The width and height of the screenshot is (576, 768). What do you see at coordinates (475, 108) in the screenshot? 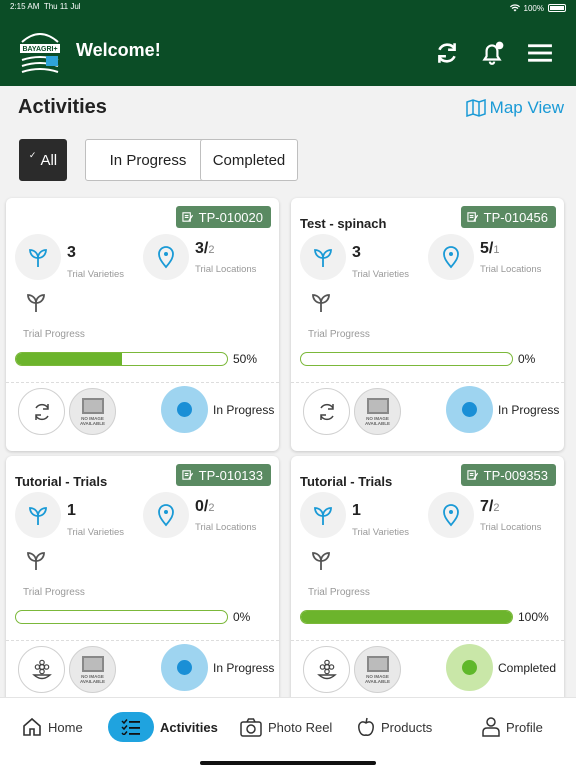
I see `map-icon` at bounding box center [475, 108].